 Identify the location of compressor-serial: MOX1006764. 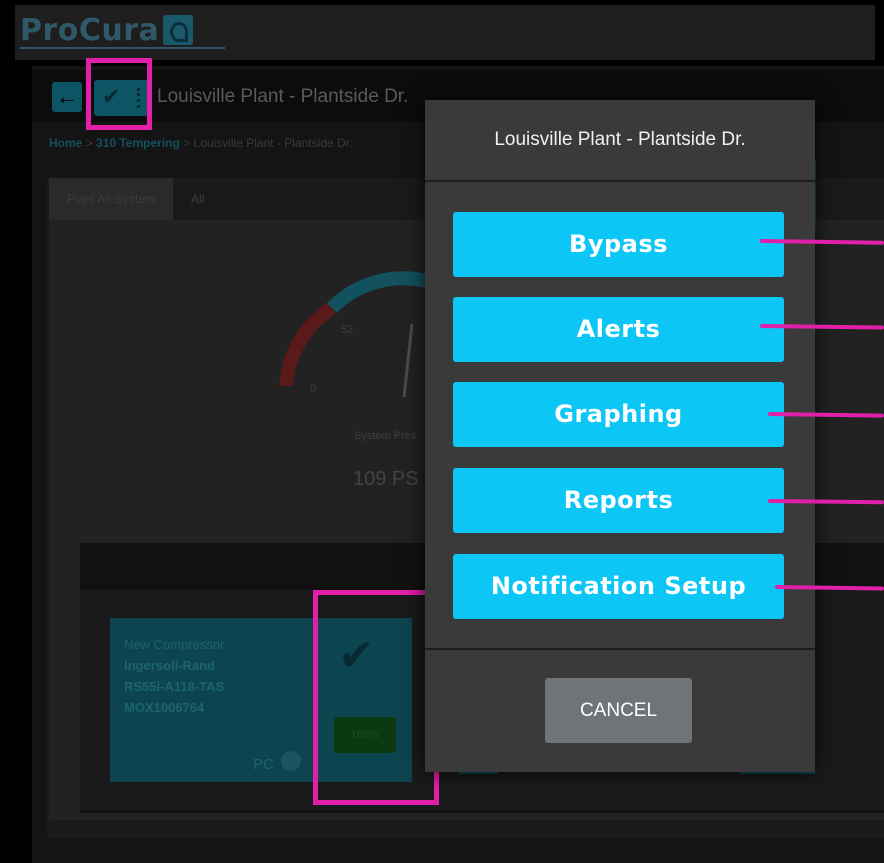
(164, 707).